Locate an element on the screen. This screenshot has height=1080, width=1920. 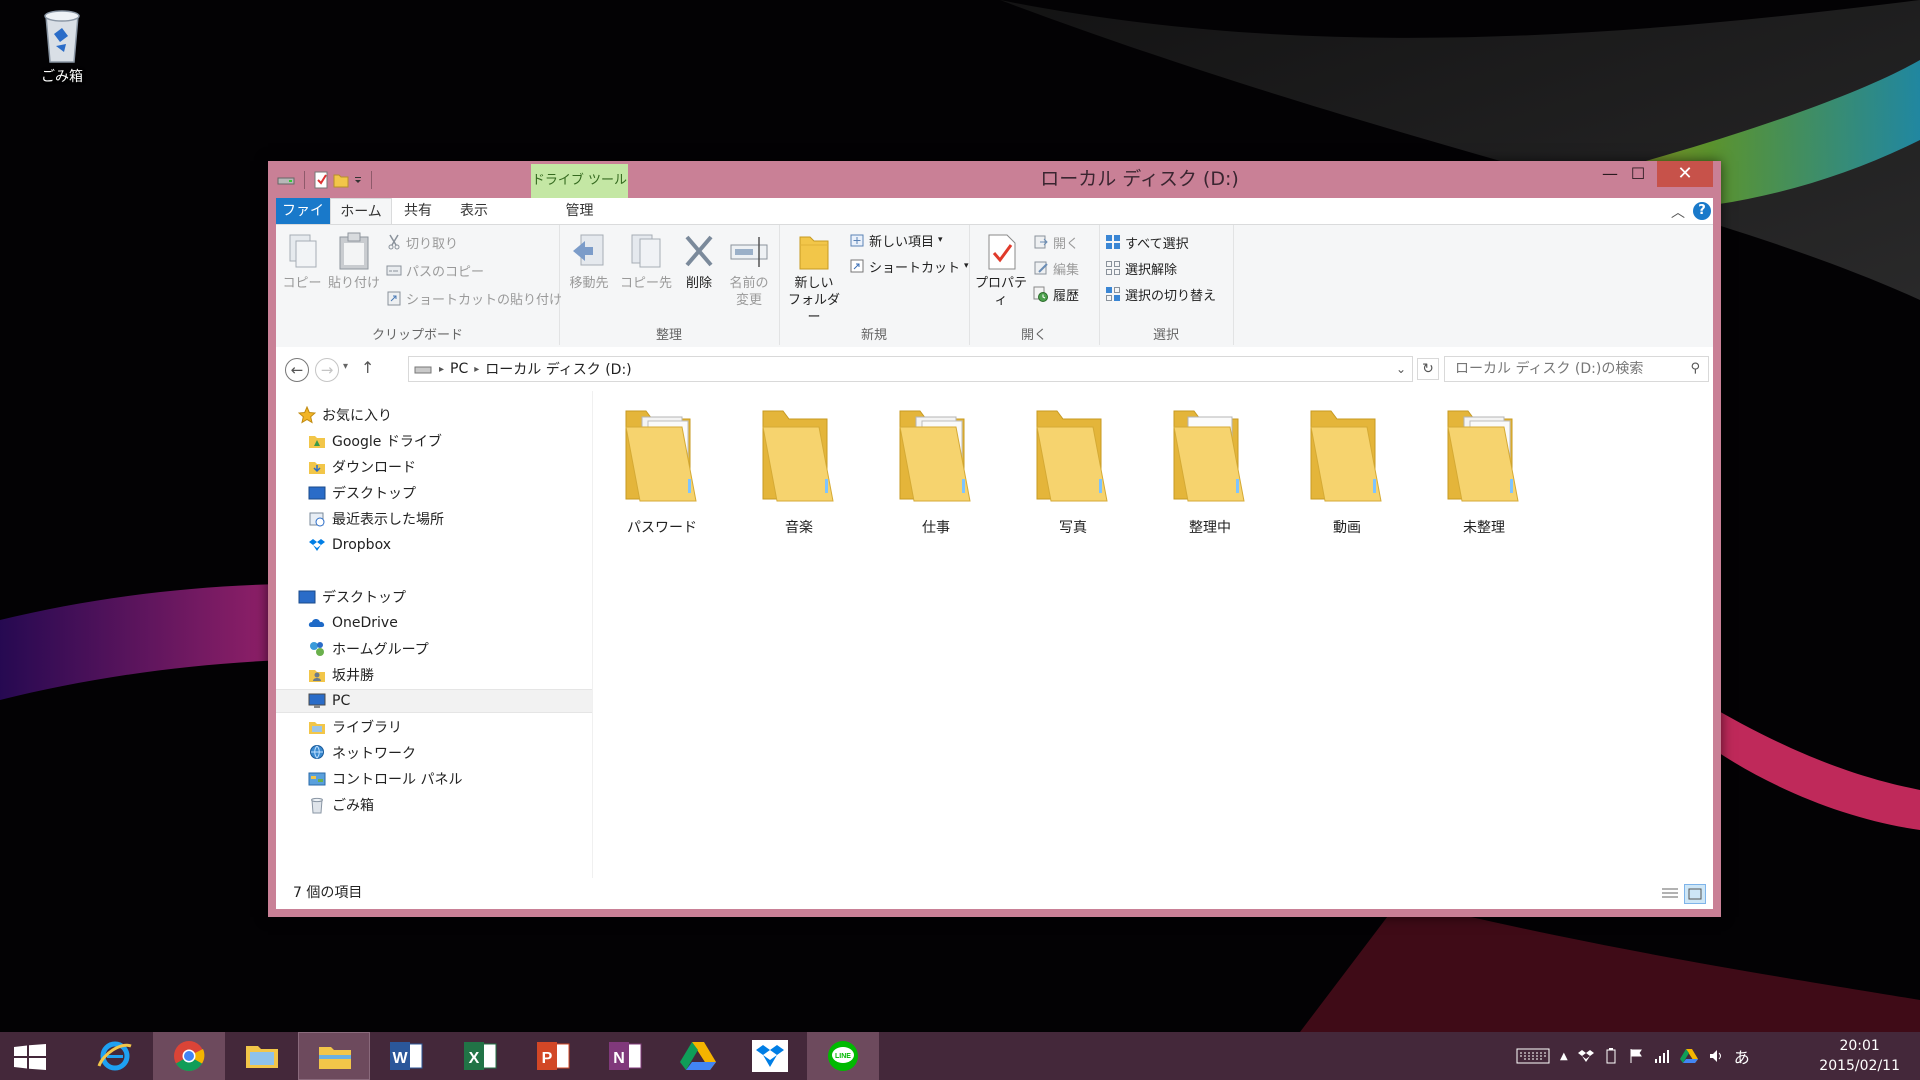
cut-button: 切り取り is located at coordinates (422, 242).